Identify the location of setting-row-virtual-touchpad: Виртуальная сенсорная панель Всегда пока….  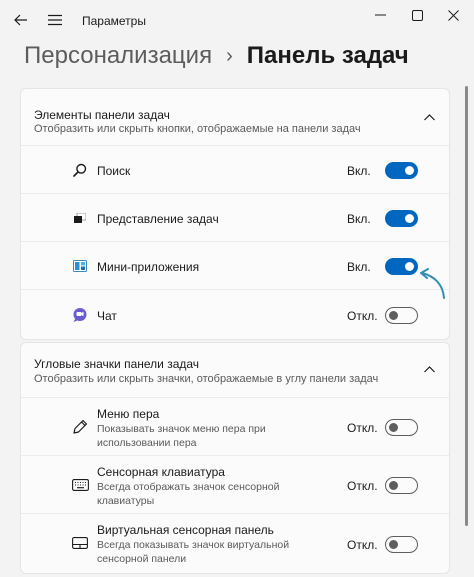
(235, 543).